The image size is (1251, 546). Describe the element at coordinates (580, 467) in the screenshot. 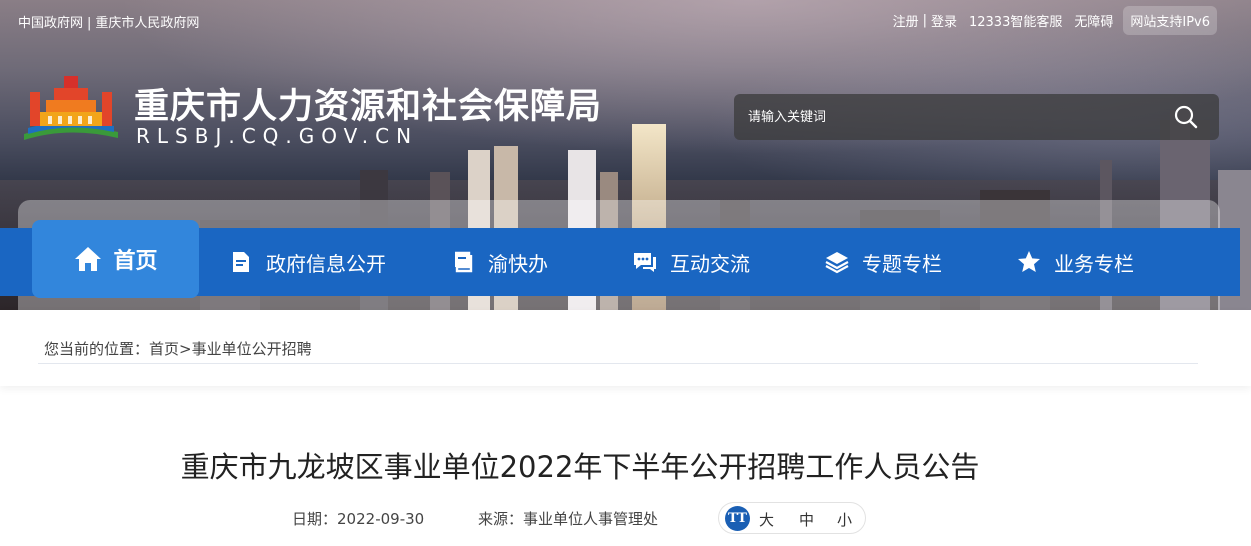

I see `article-title: 重庆市九龙坡区事业单位2022年下半年公开招聘工作人员公告` at that location.